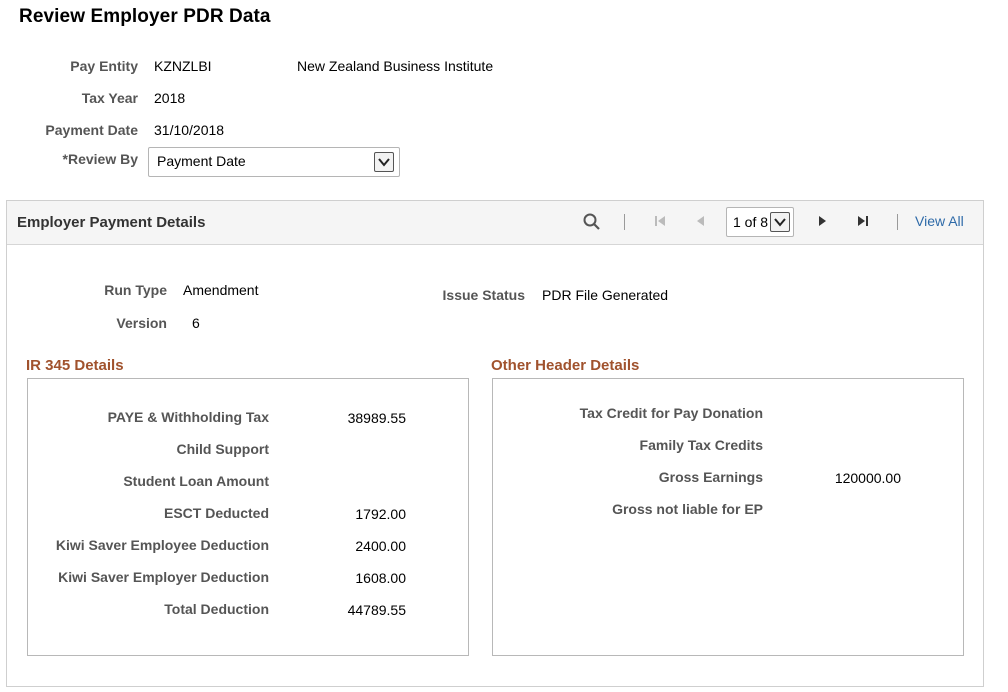  I want to click on paye-withholding-tax-label: PAYE & Withholding Tax, so click(188, 417).